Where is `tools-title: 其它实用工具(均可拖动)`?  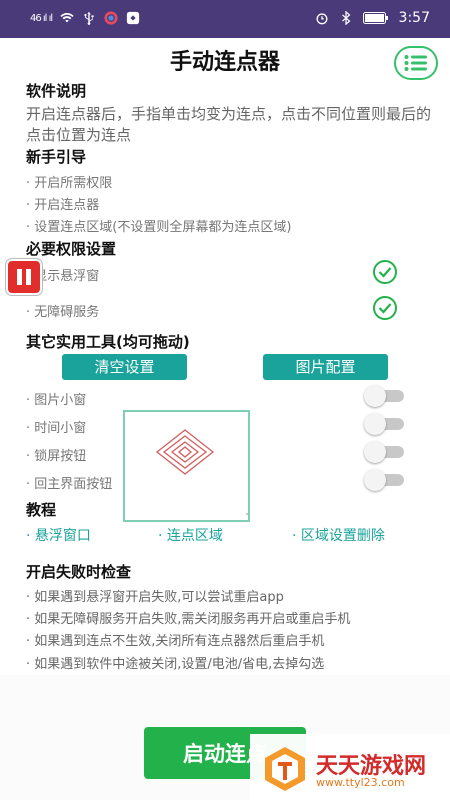 tools-title: 其它实用工具(均可拖动) is located at coordinates (108, 342).